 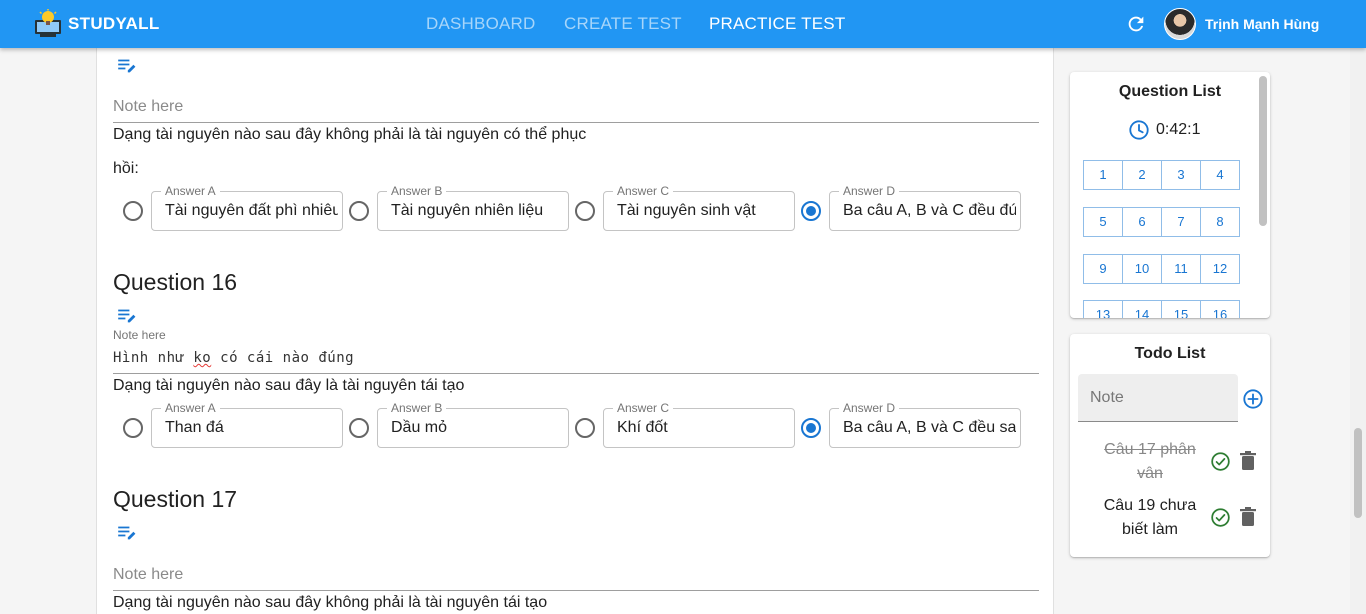 What do you see at coordinates (929, 210) in the screenshot?
I see `answer-value: Ba câu A, B và C đều đúng` at bounding box center [929, 210].